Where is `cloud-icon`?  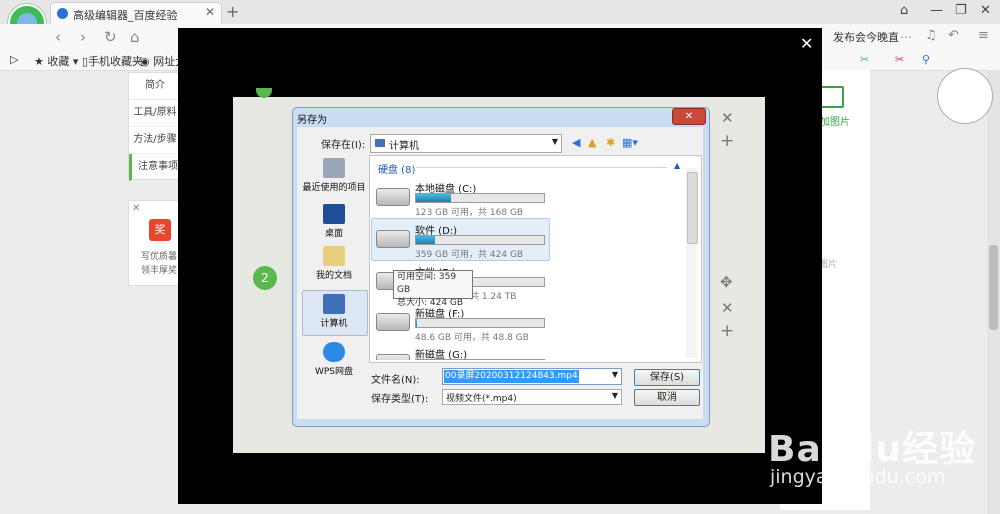
cloud-icon is located at coordinates (334, 352).